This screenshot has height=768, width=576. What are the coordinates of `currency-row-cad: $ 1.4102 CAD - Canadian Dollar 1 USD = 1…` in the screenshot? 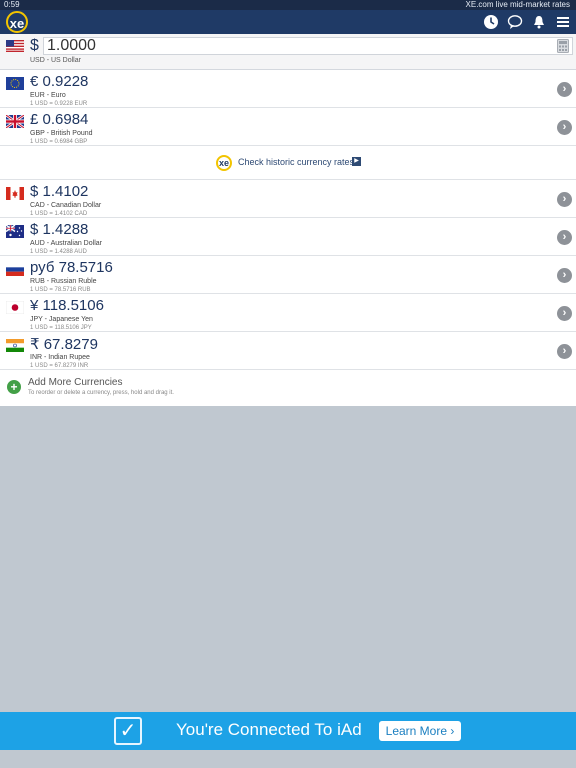 It's located at (288, 199).